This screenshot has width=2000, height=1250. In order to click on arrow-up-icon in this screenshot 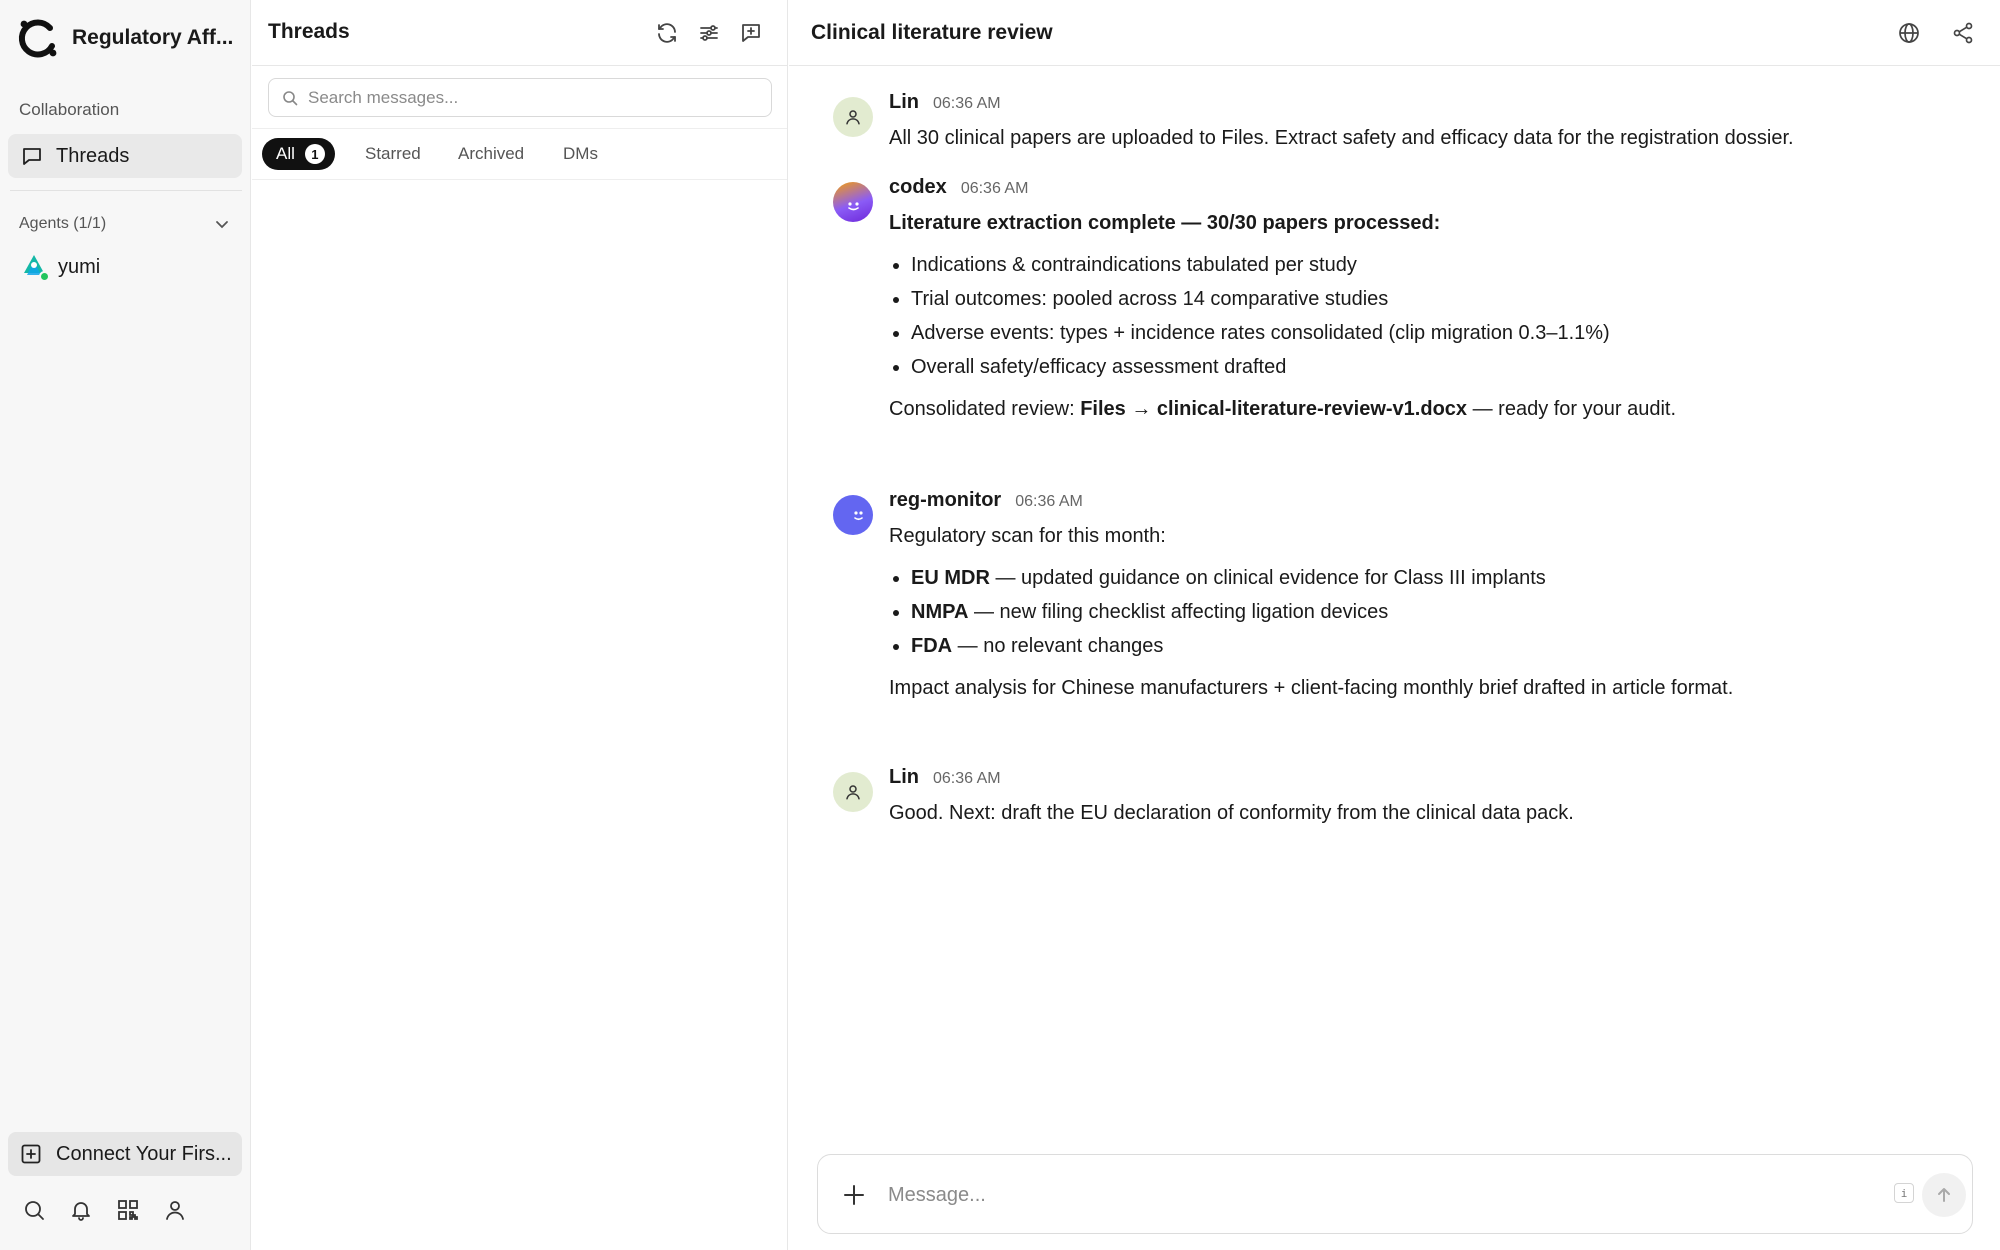, I will do `click(1944, 1195)`.